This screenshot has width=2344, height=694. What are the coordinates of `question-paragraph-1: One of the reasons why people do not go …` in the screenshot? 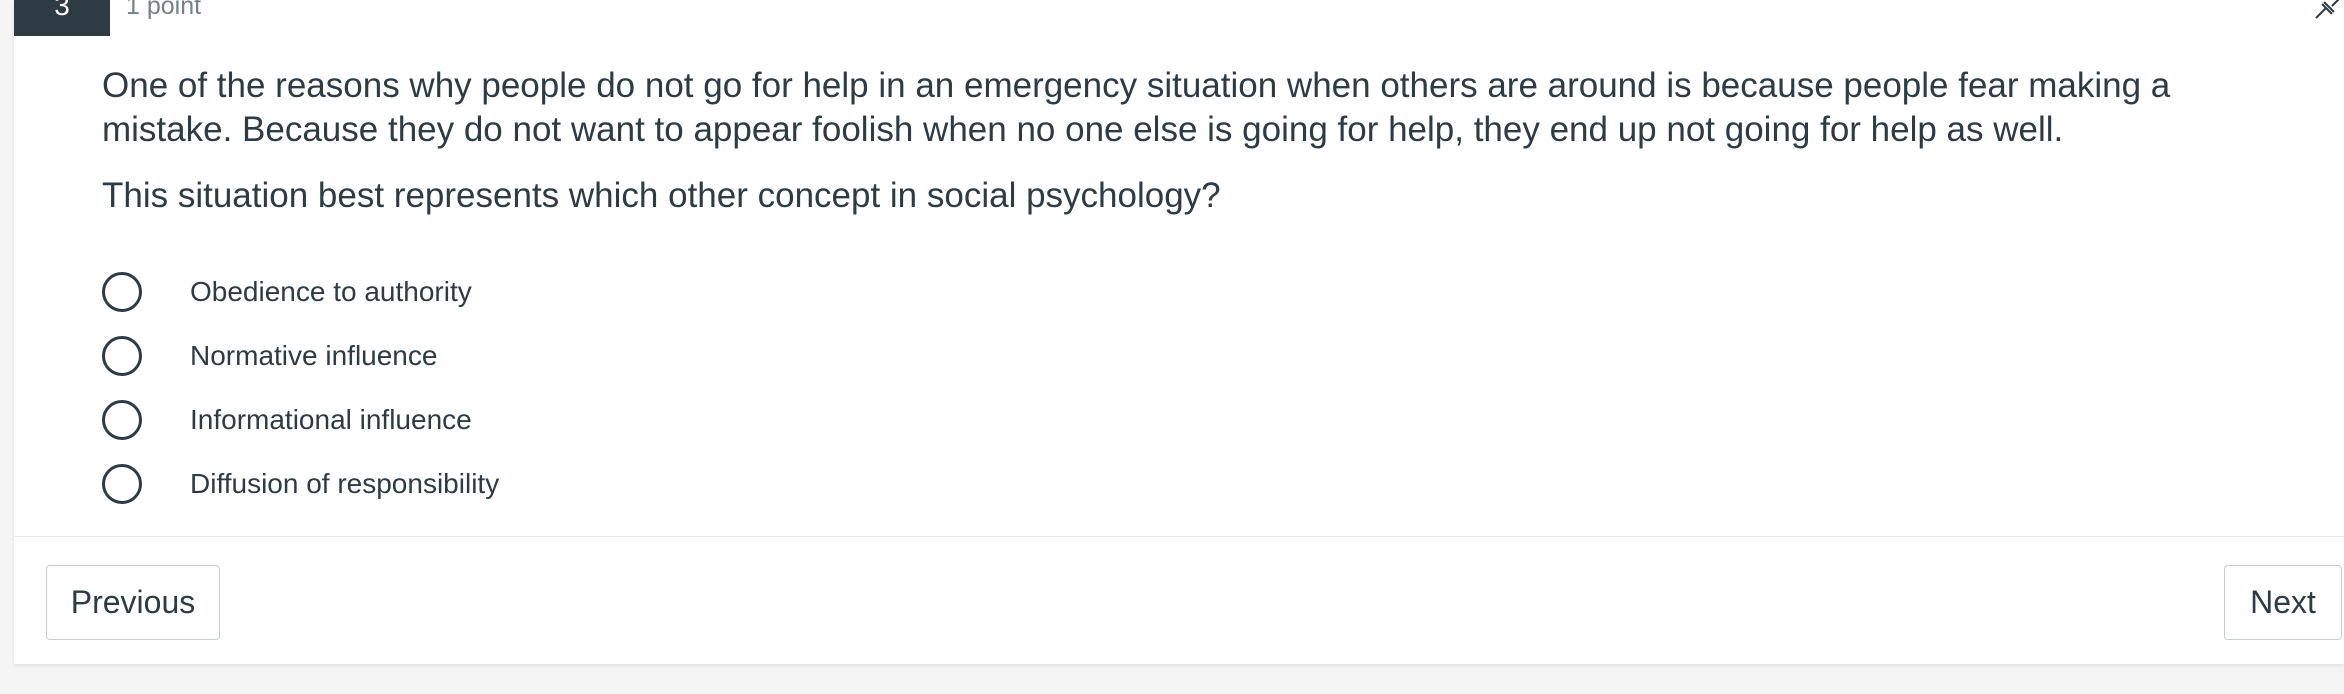 It's located at (1136, 107).